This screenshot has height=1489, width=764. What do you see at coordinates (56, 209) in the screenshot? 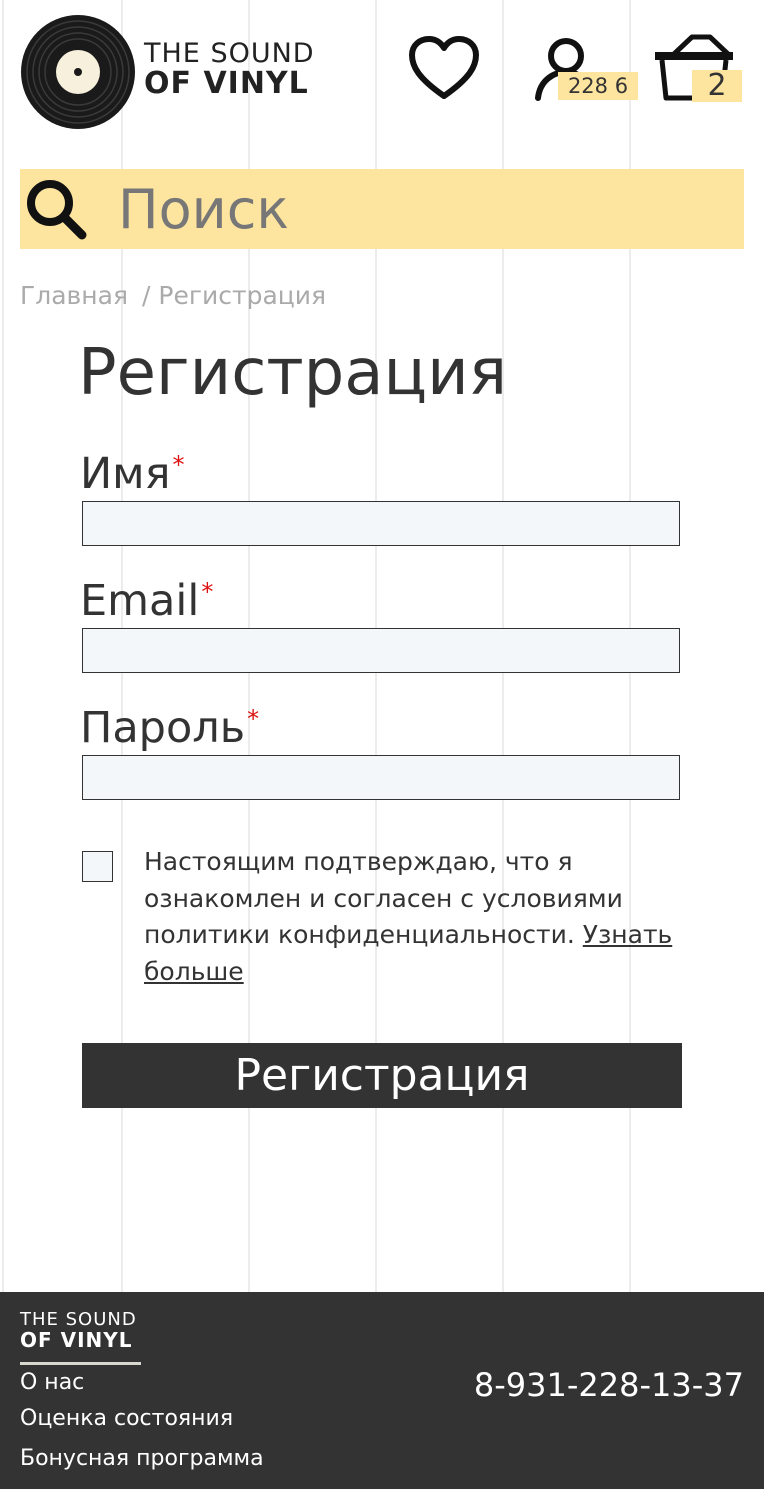
I see `search-icon` at bounding box center [56, 209].